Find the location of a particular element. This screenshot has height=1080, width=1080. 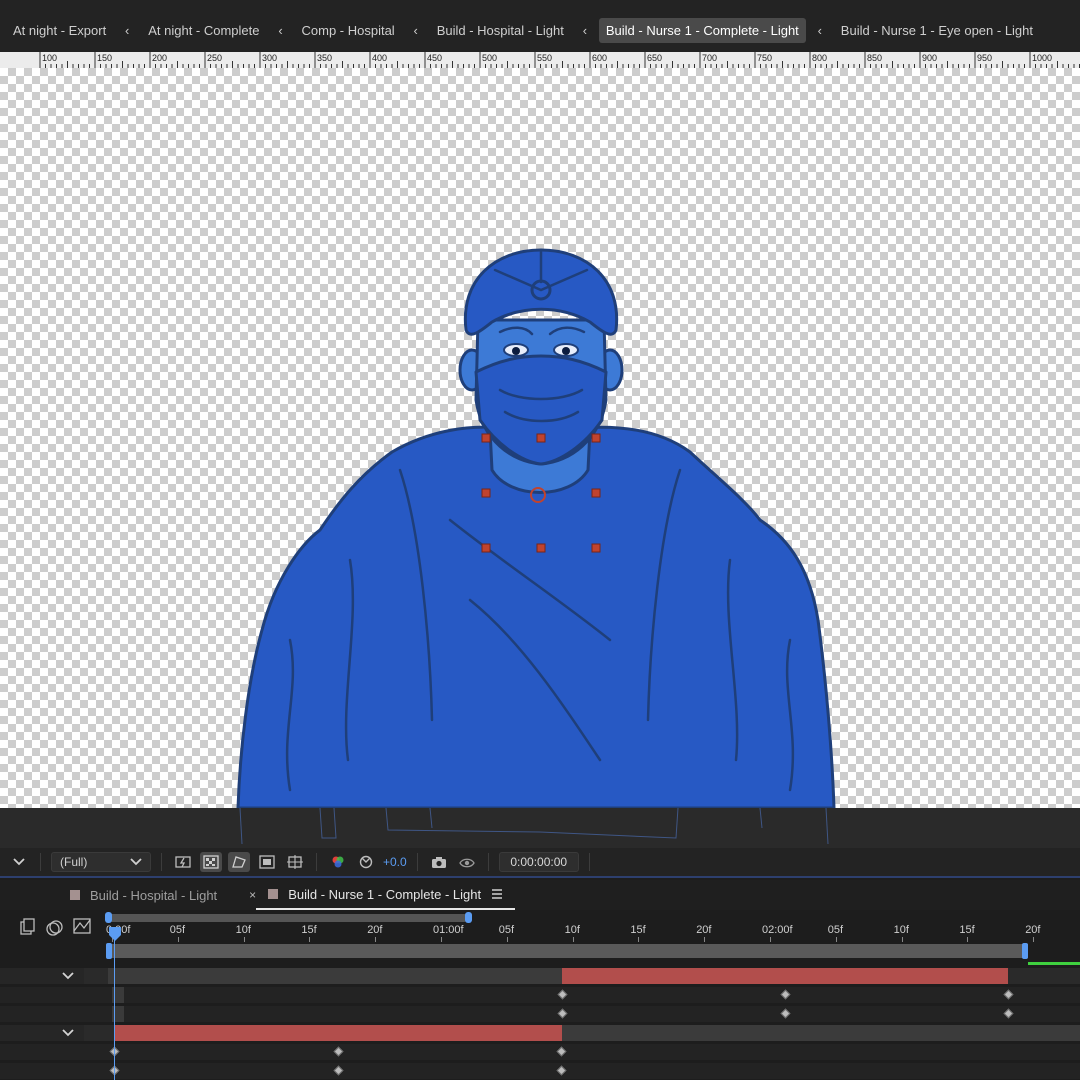

reset-exposure-icon is located at coordinates (366, 862).